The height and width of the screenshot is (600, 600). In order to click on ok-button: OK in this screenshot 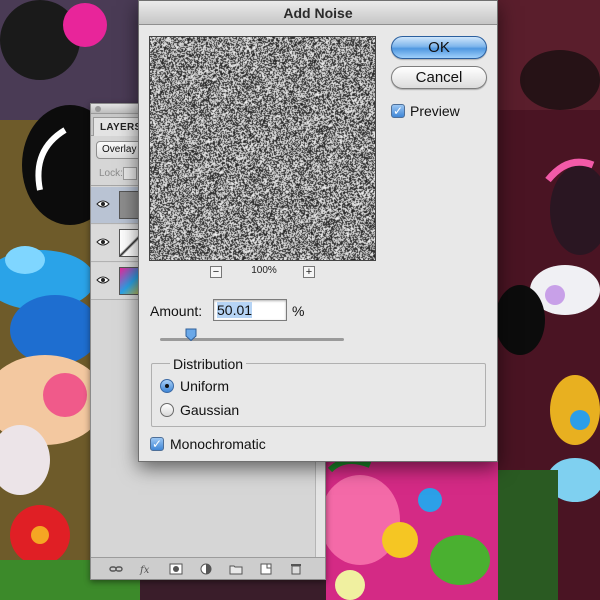, I will do `click(439, 47)`.